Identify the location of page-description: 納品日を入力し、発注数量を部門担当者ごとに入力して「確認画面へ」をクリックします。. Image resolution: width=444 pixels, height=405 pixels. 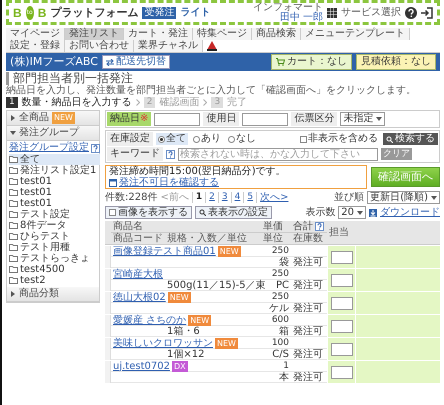
(211, 90).